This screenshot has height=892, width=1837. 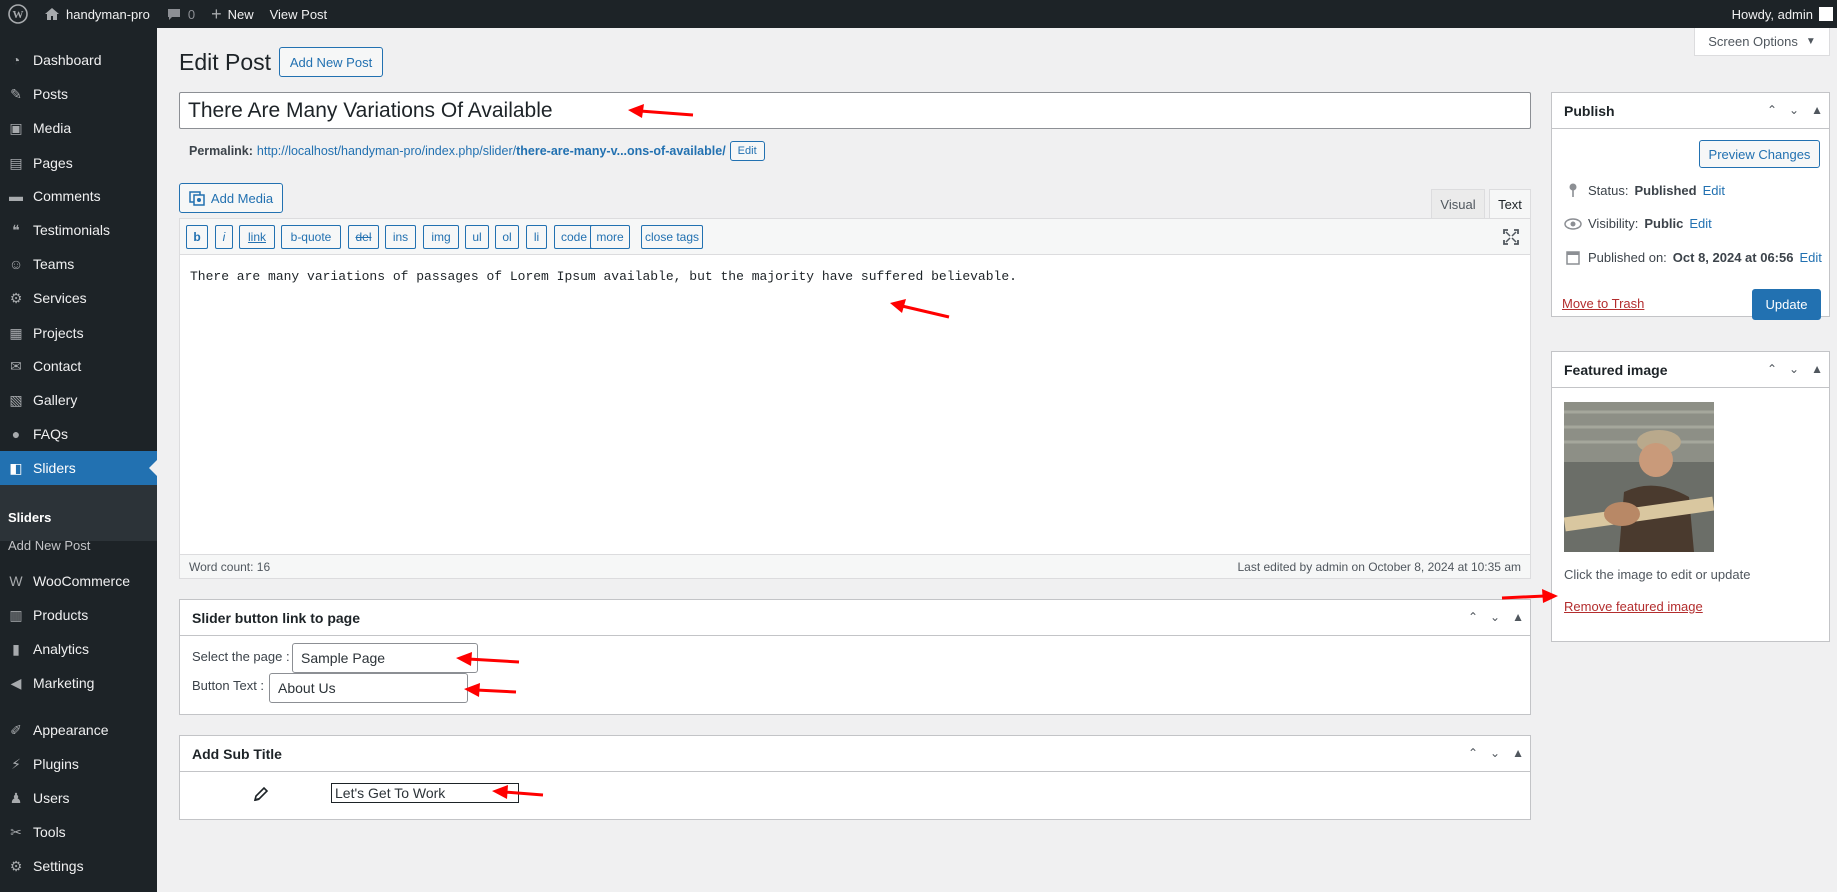 I want to click on groups-icon: ☺, so click(x=16, y=264).